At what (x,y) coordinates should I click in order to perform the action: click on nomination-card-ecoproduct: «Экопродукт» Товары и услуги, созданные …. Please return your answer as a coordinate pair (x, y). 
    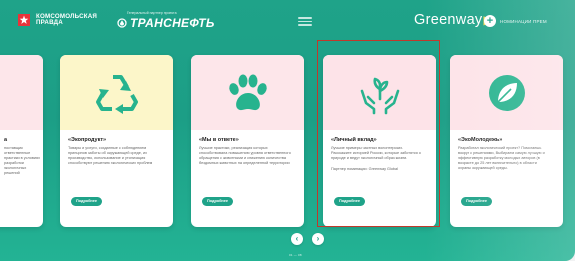
    Looking at the image, I should click on (116, 141).